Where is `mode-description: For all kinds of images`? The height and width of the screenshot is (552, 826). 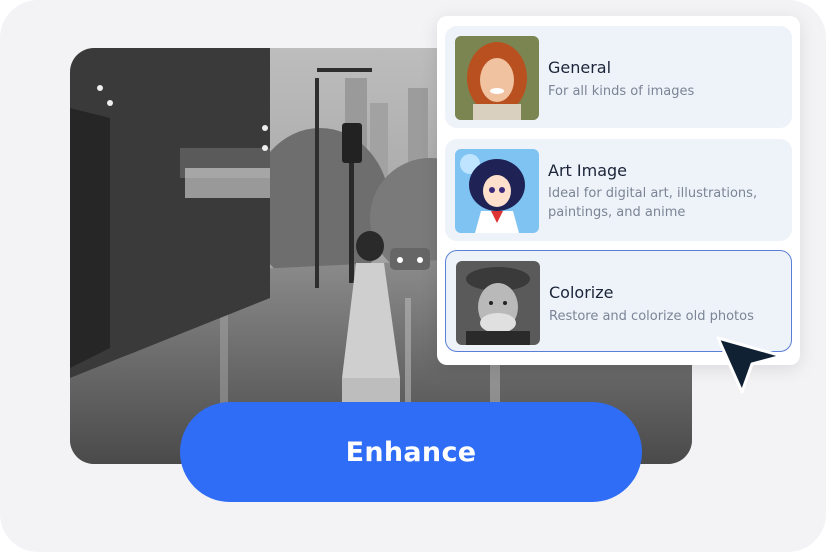
mode-description: For all kinds of images is located at coordinates (621, 91).